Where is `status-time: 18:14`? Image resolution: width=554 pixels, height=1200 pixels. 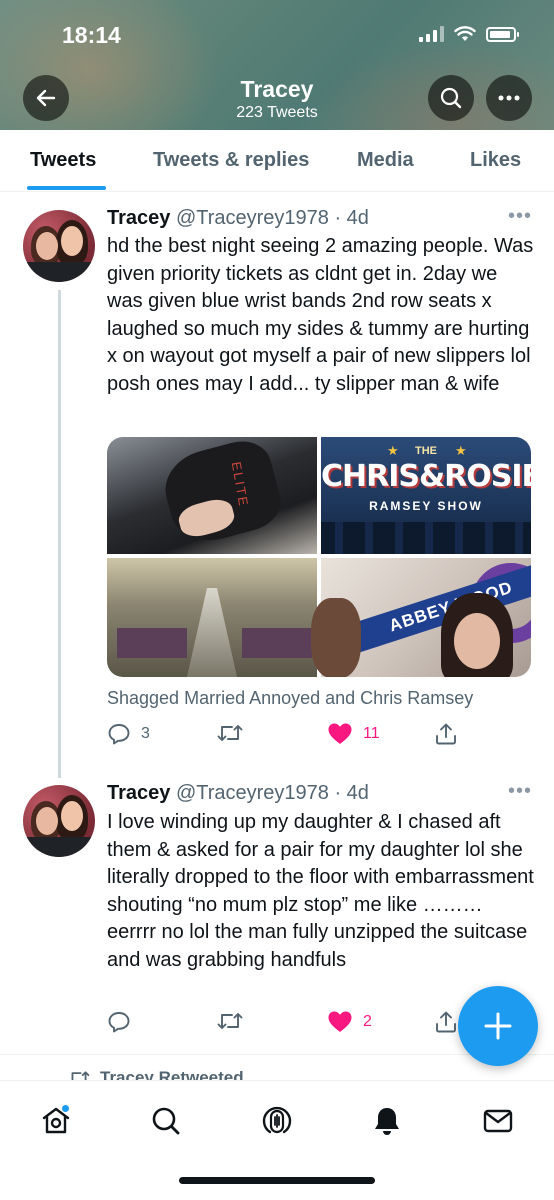 status-time: 18:14 is located at coordinates (91, 35).